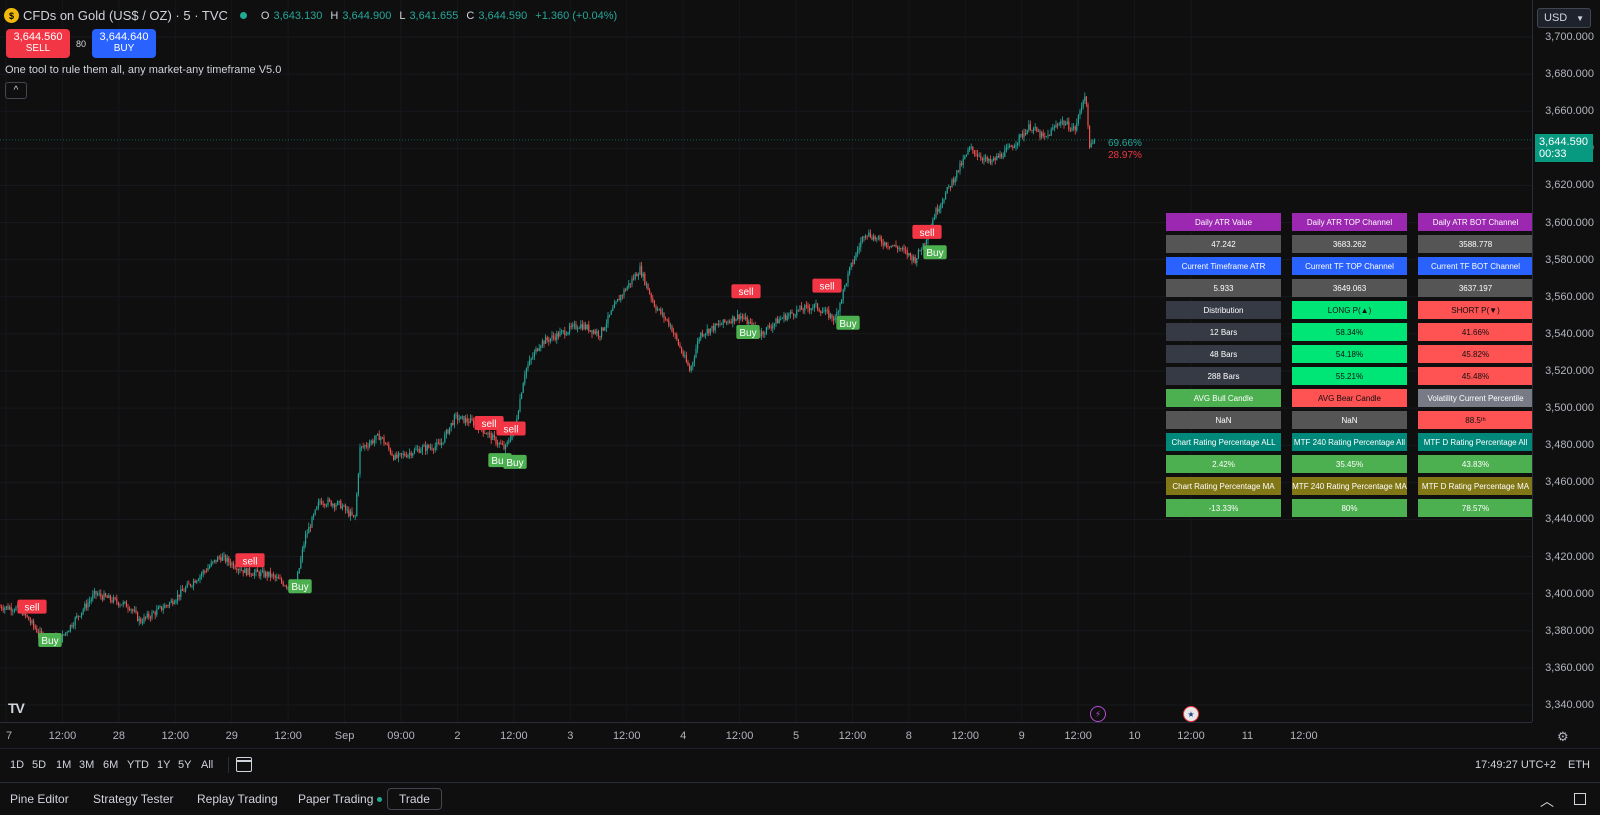 The width and height of the screenshot is (1600, 815). Describe the element at coordinates (16, 90) in the screenshot. I see `collapse-legend-button: ^` at that location.